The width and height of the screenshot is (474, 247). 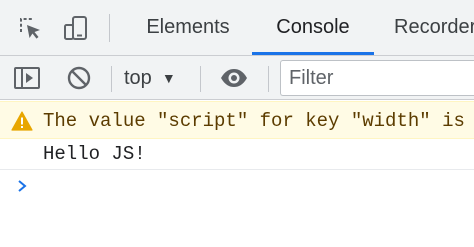 I want to click on chevron-down-icon: ▼, so click(x=168, y=78).